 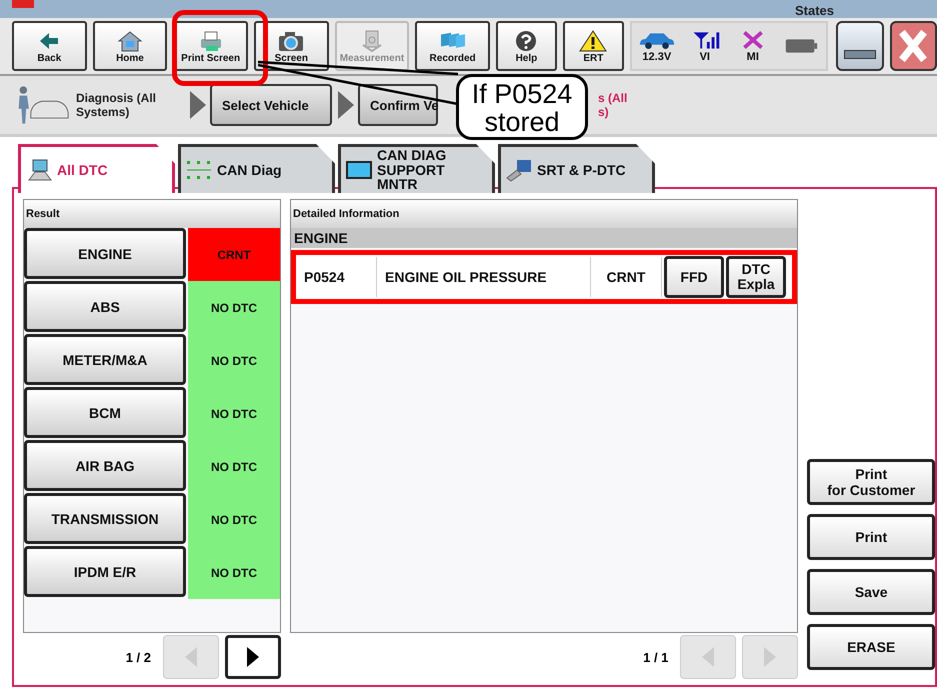 What do you see at coordinates (657, 57) in the screenshot?
I see `state-label: 12.3V` at bounding box center [657, 57].